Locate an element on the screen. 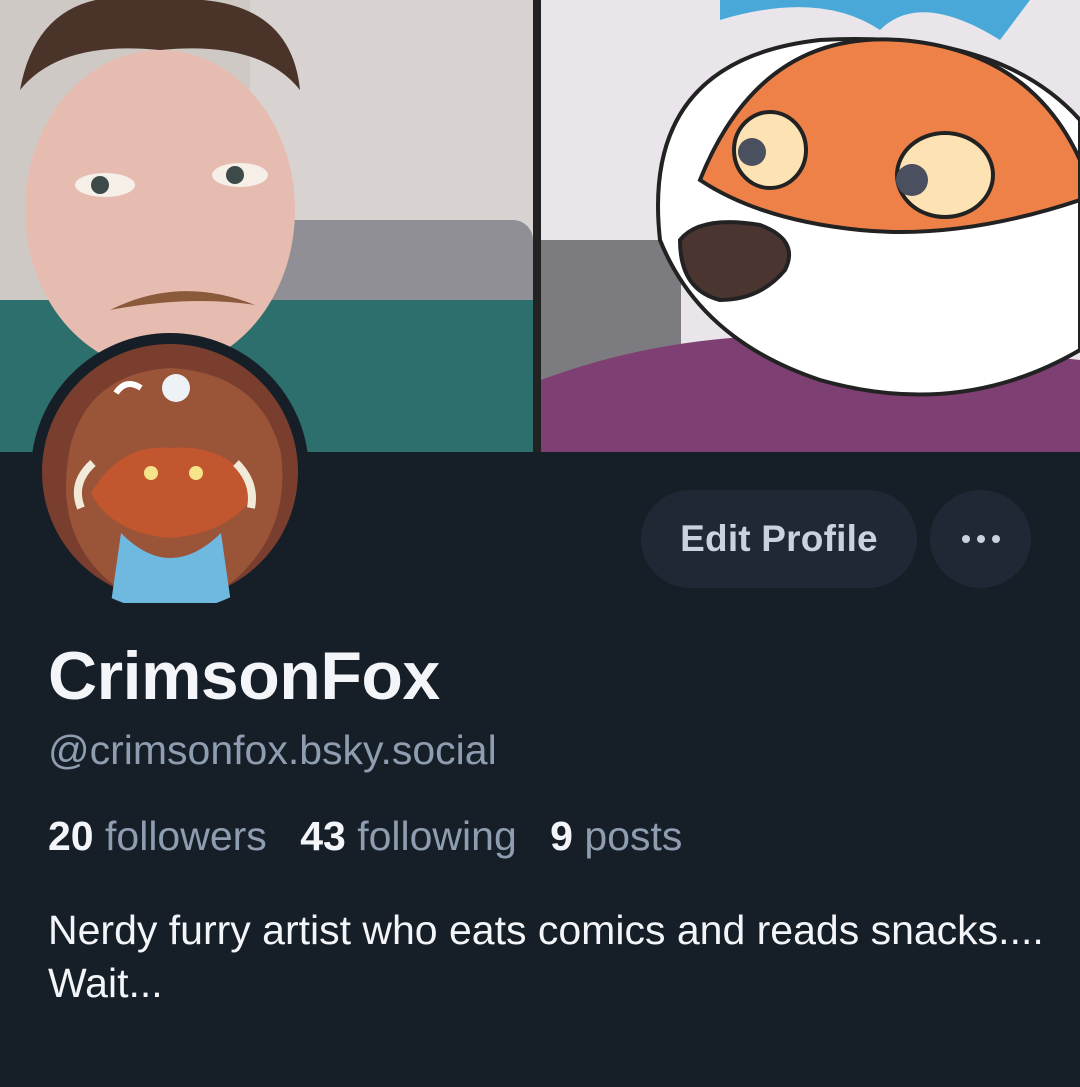  following-stat: 43 following is located at coordinates (408, 836).